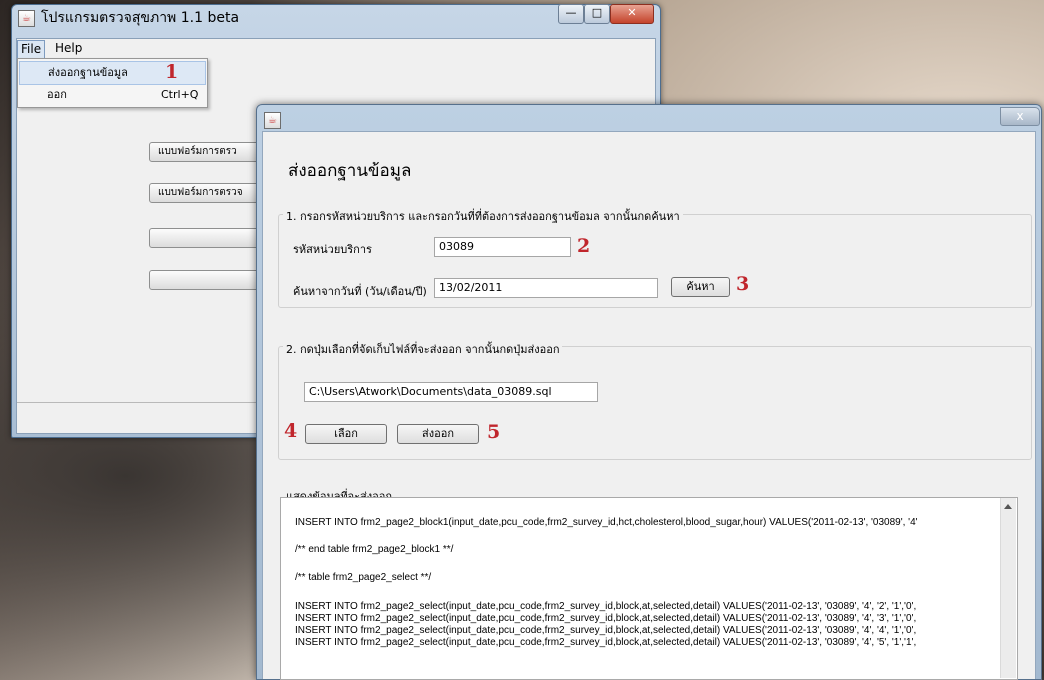 The image size is (1044, 680). What do you see at coordinates (655, 403) in the screenshot?
I see `section-export-group` at bounding box center [655, 403].